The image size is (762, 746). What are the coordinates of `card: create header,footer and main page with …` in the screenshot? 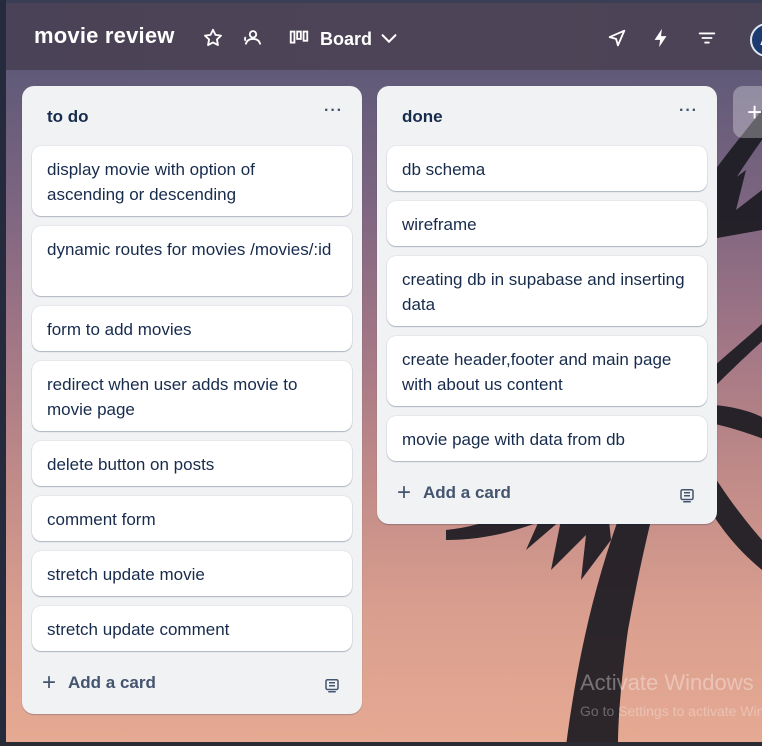 It's located at (547, 371).